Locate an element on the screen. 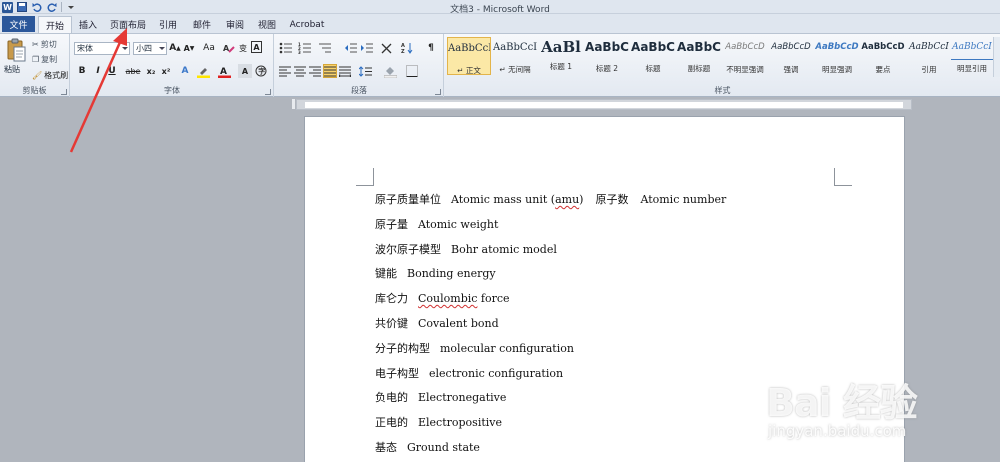 This screenshot has height=462, width=1000. style-strong: AaBbCcD 要点 is located at coordinates (883, 56).